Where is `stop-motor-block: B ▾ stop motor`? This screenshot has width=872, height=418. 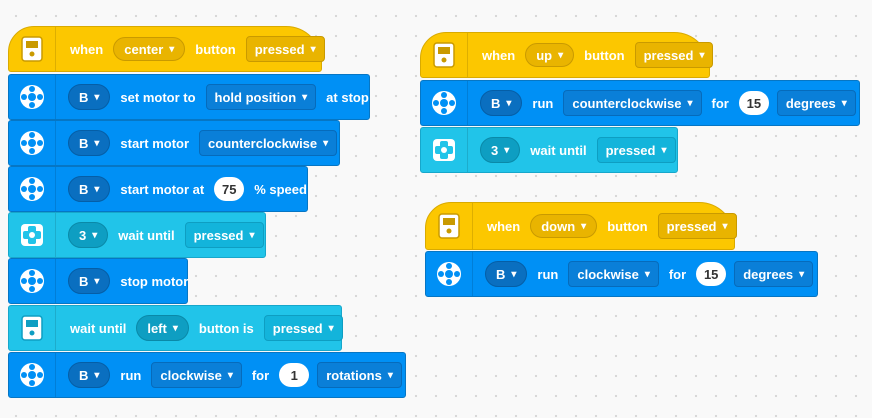 stop-motor-block: B ▾ stop motor is located at coordinates (98, 281).